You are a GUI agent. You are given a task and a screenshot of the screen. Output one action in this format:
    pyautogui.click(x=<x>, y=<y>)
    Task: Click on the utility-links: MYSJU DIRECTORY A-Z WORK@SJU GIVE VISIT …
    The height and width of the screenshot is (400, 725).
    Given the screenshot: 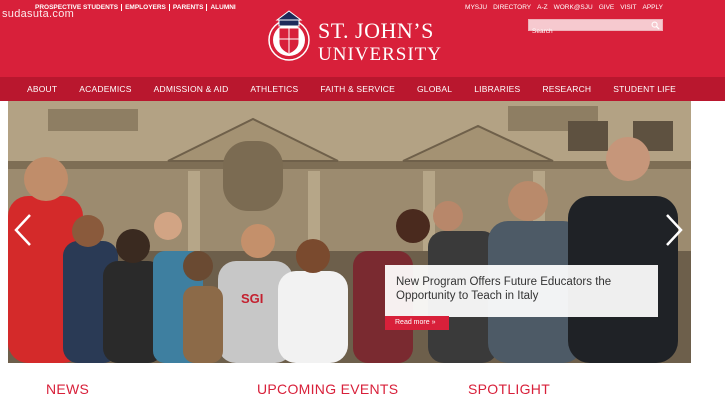 What is the action you would take?
    pyautogui.click(x=561, y=7)
    